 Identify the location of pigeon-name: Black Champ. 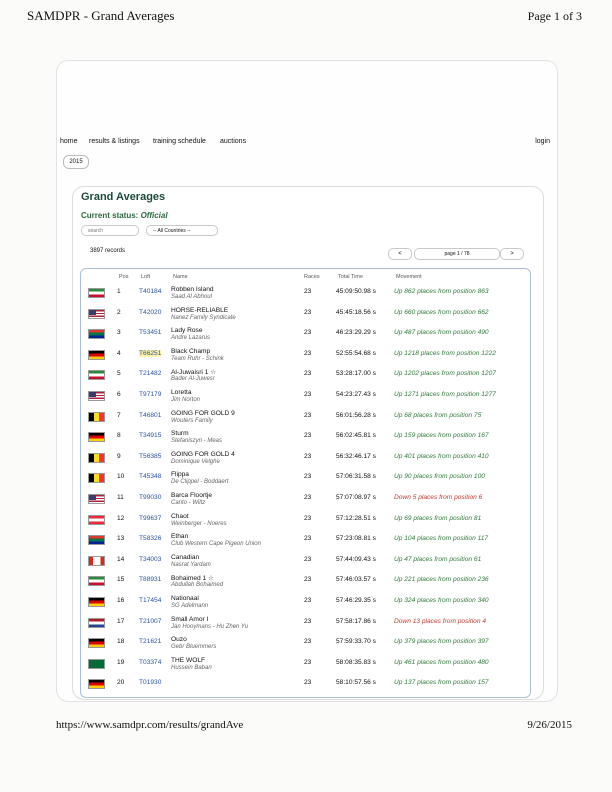
(190, 351).